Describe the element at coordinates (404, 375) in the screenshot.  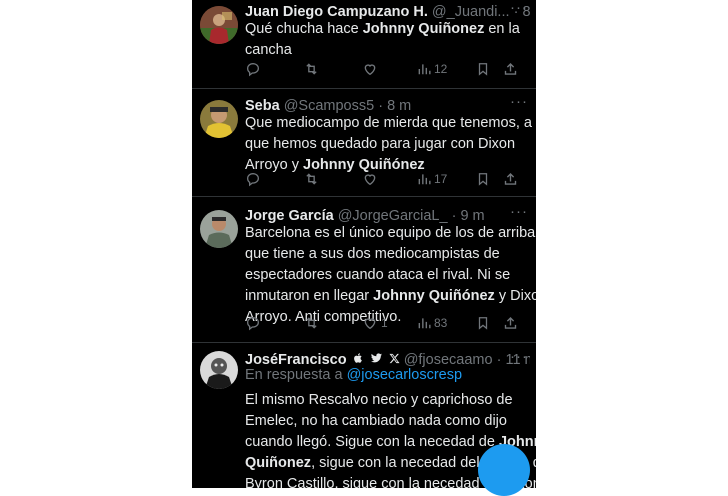
I see `reply-mention-link: @josecarloscresp` at that location.